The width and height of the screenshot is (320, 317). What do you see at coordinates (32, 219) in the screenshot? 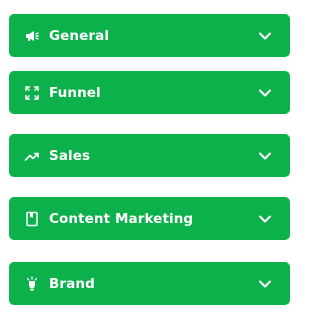
I see `bookmark-book-icon` at bounding box center [32, 219].